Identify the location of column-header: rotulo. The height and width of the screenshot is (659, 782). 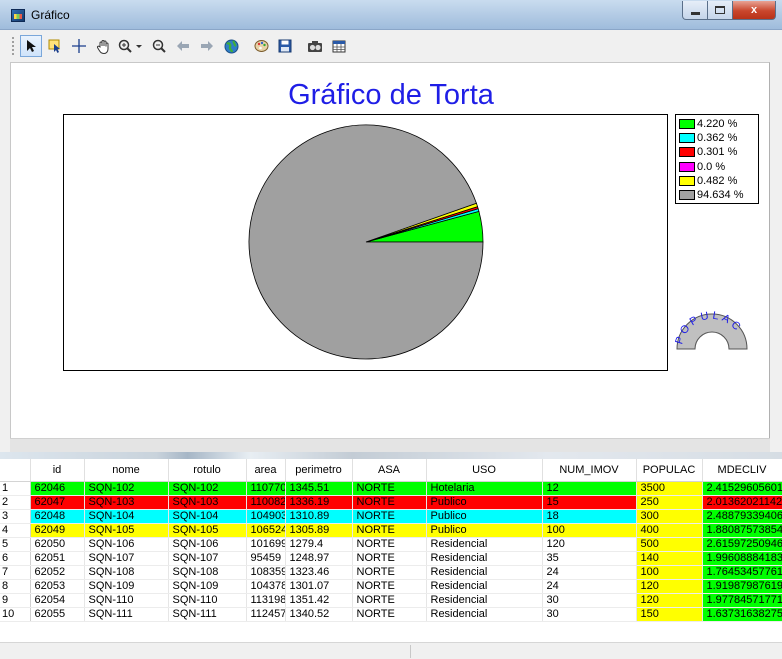
(207, 470).